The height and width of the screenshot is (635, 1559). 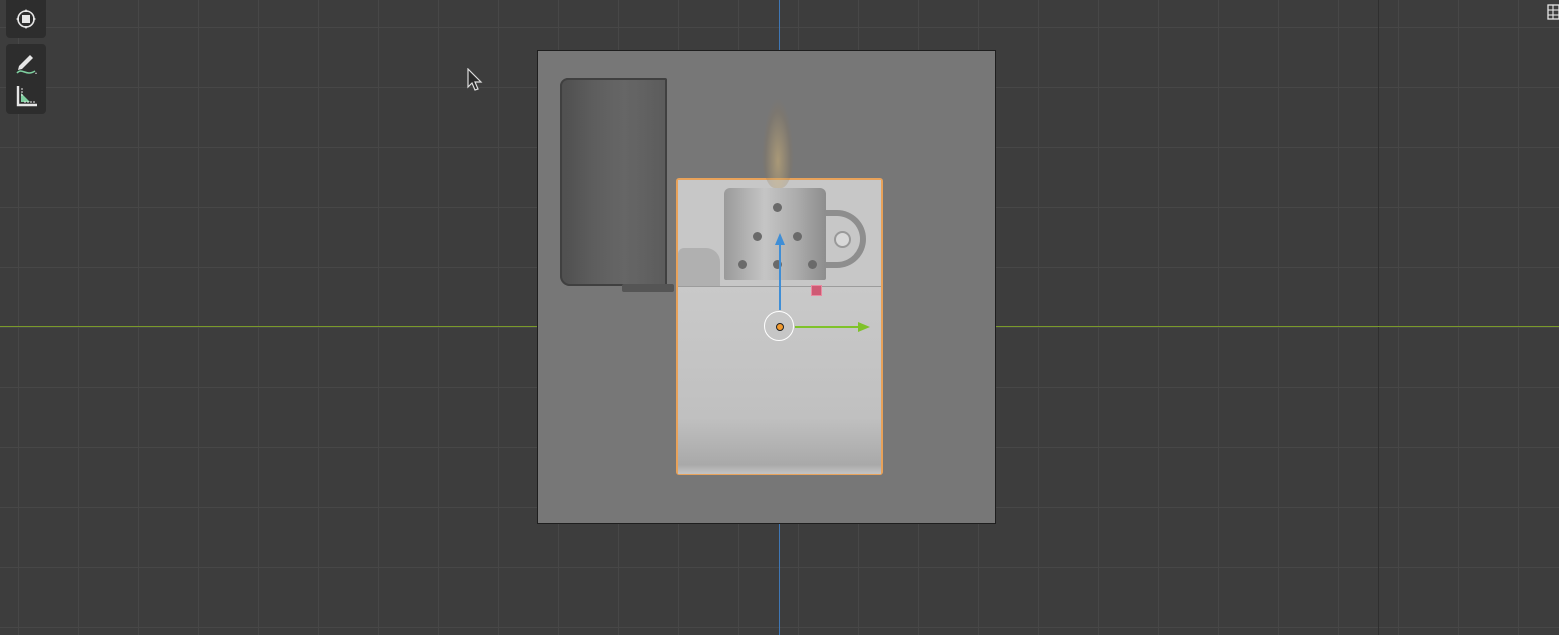 I want to click on lighter-cam, so click(x=699, y=267).